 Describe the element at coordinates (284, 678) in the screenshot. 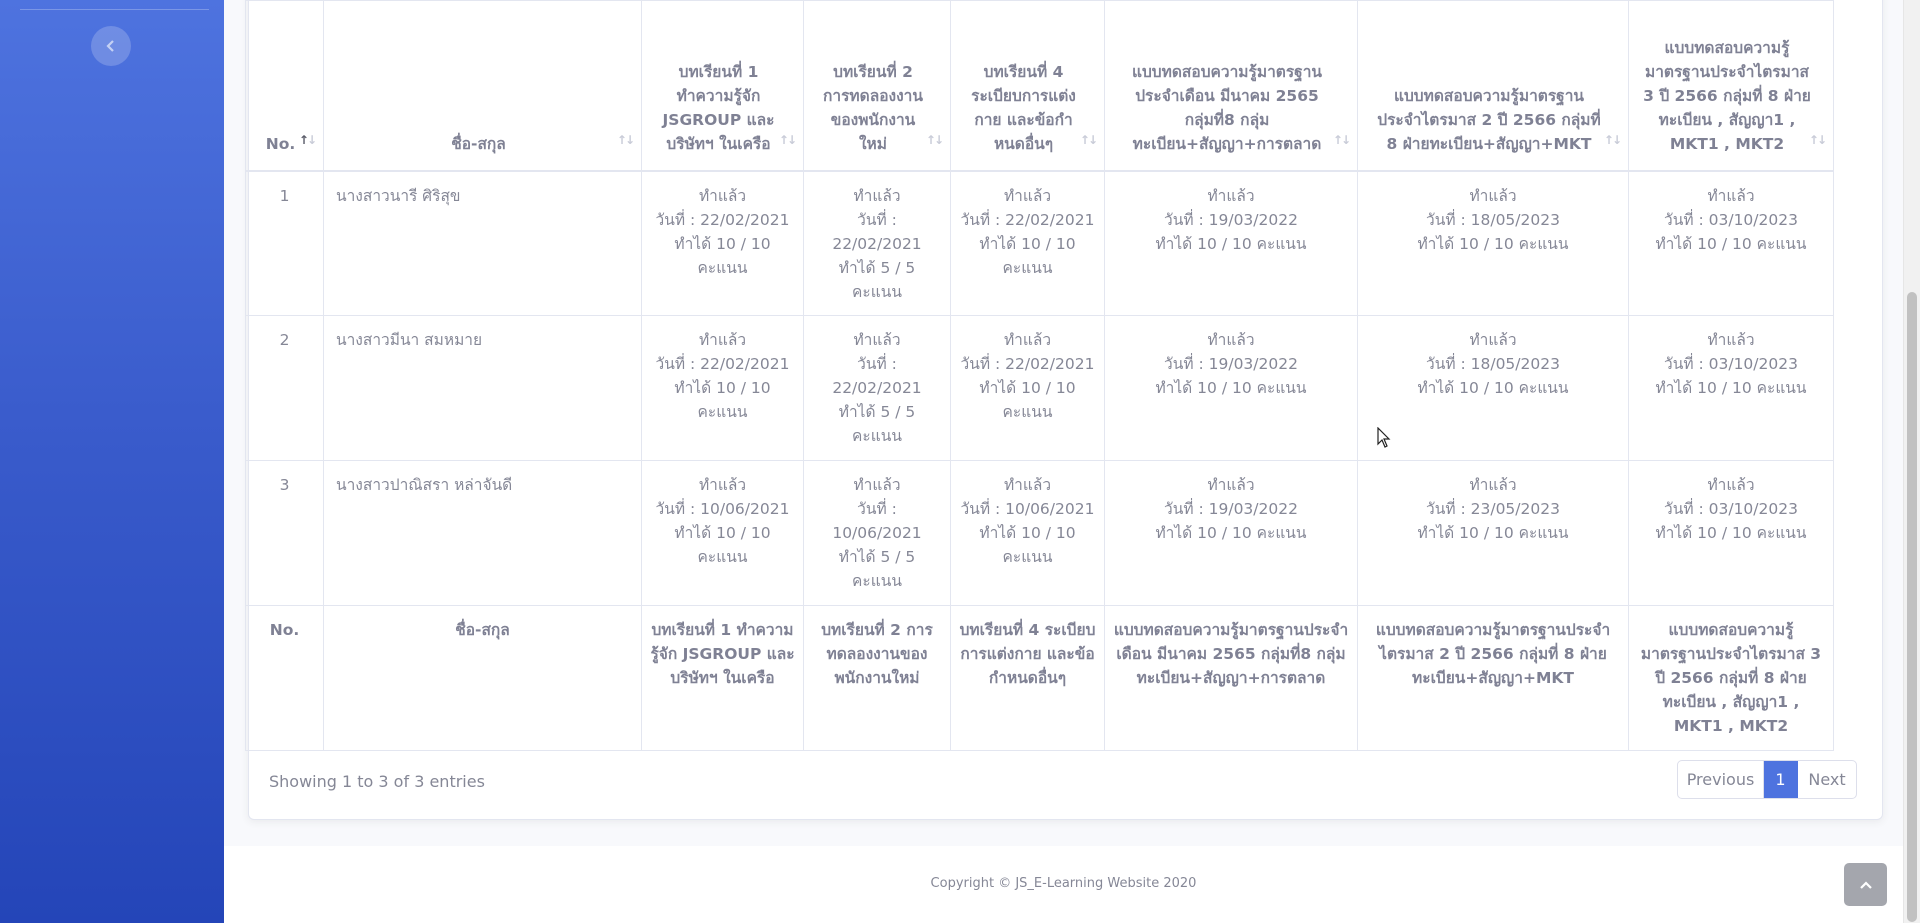

I see `footer-column-label: No.` at that location.